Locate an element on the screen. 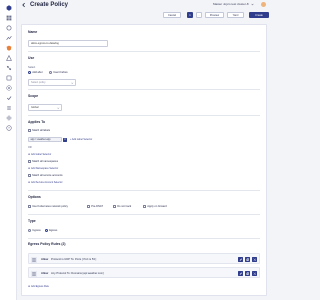 This screenshot has height=300, width=320. avatar is located at coordinates (263, 4).